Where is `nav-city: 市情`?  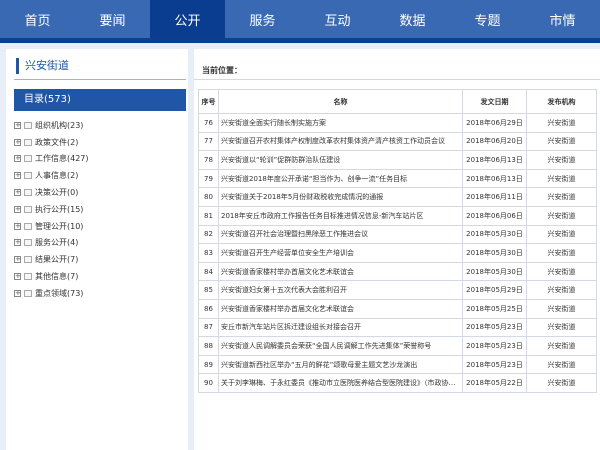 nav-city: 市情 is located at coordinates (562, 19).